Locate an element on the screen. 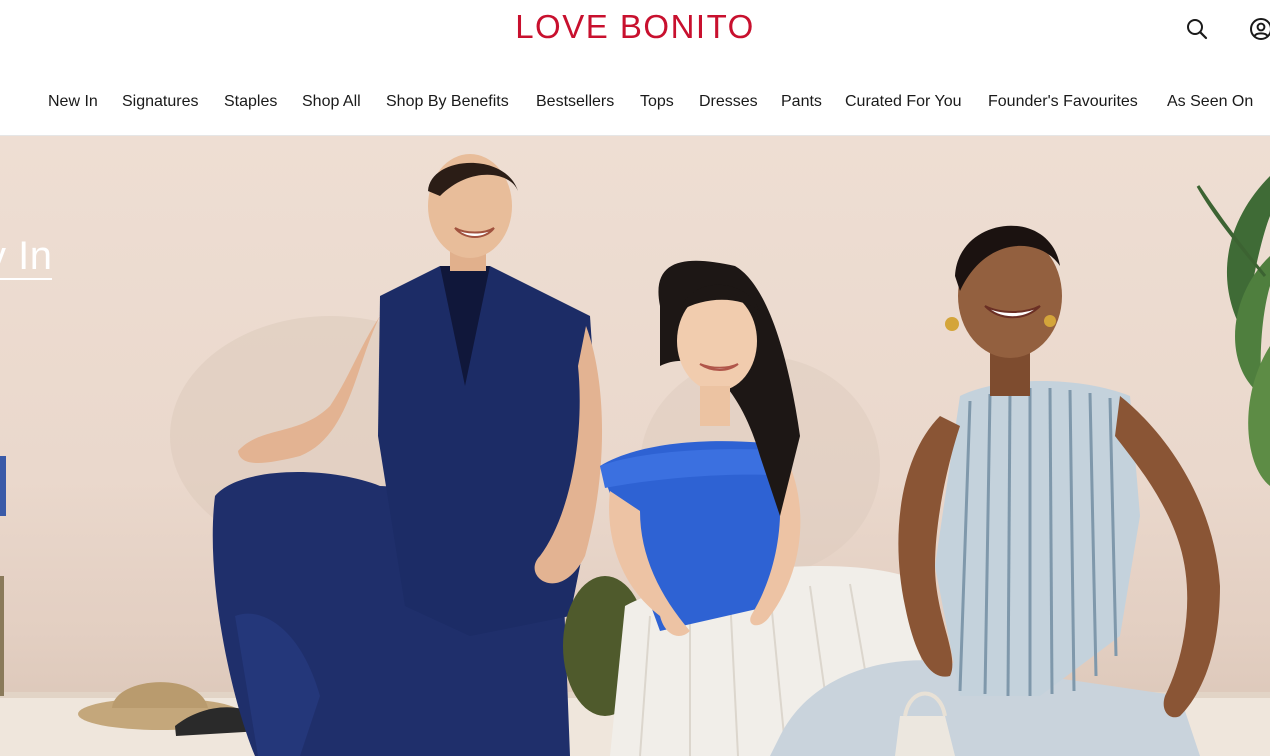  brand-logo-text: LOVE BONITO is located at coordinates (635, 26).